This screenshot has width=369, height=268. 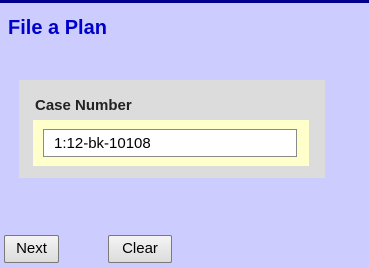 I want to click on case-number-input, so click(x=170, y=143).